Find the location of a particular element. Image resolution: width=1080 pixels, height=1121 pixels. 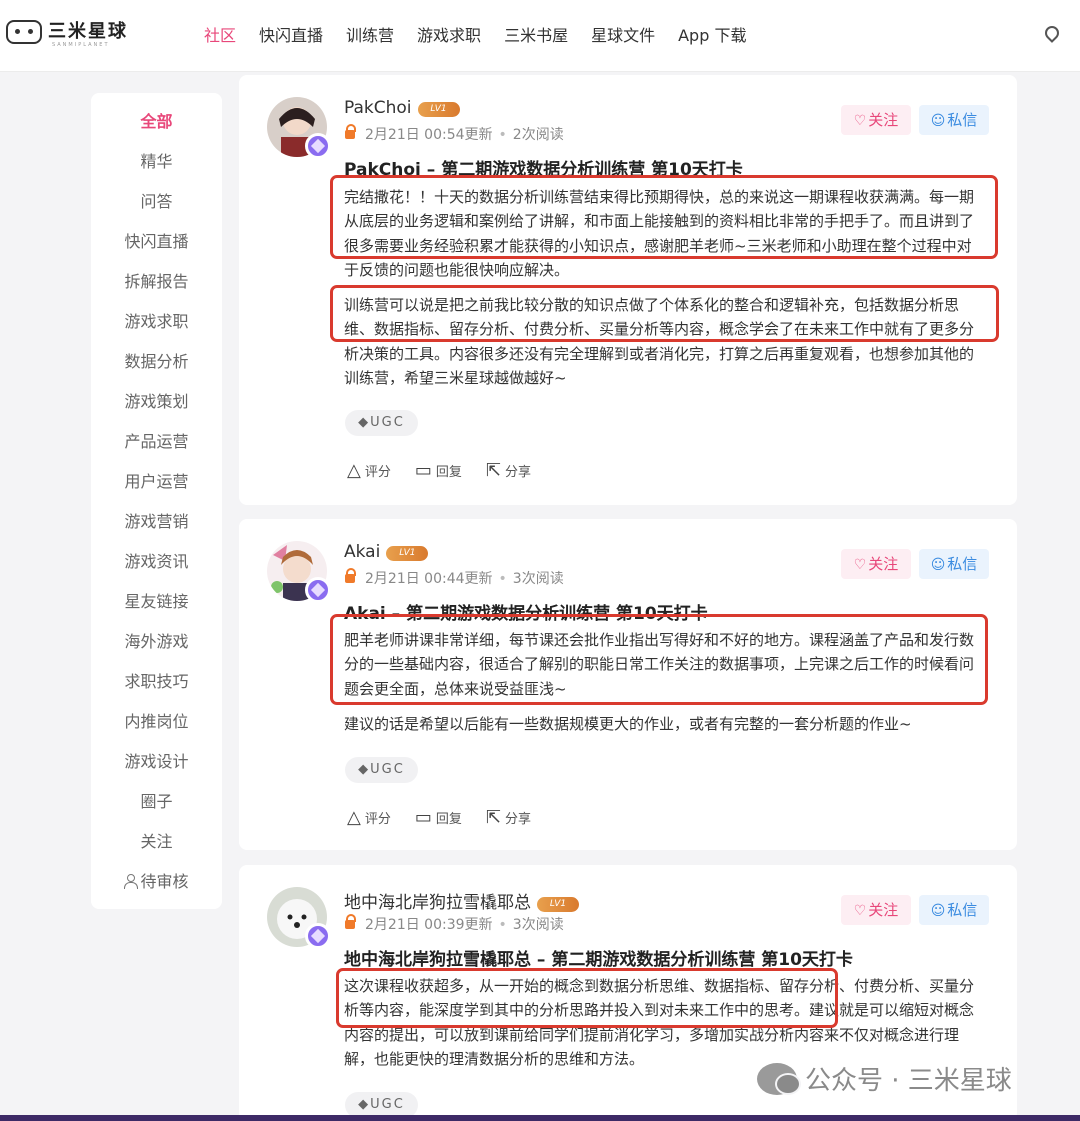

sidebar-item-news: 游戏资讯 is located at coordinates (156, 571).